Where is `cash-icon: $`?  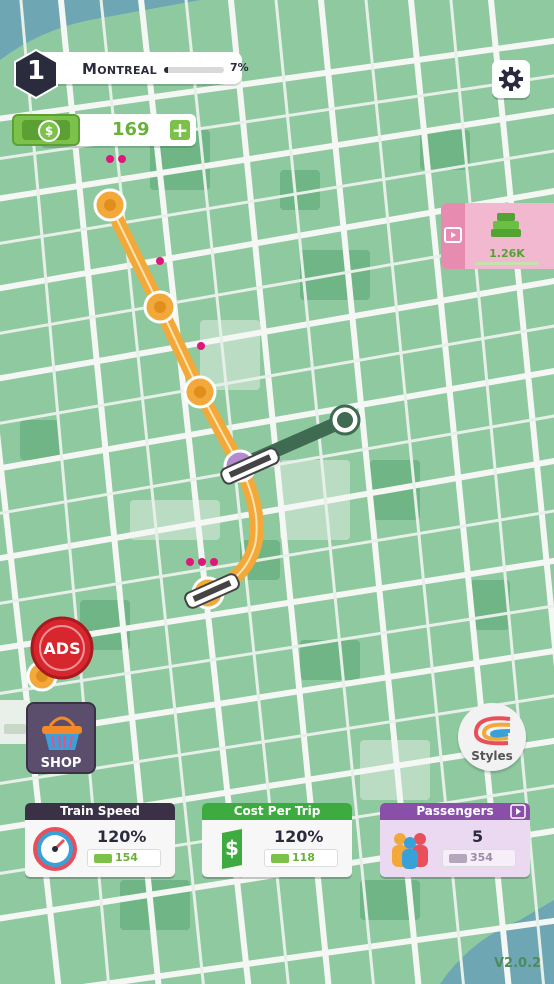 cash-icon: $ is located at coordinates (46, 130).